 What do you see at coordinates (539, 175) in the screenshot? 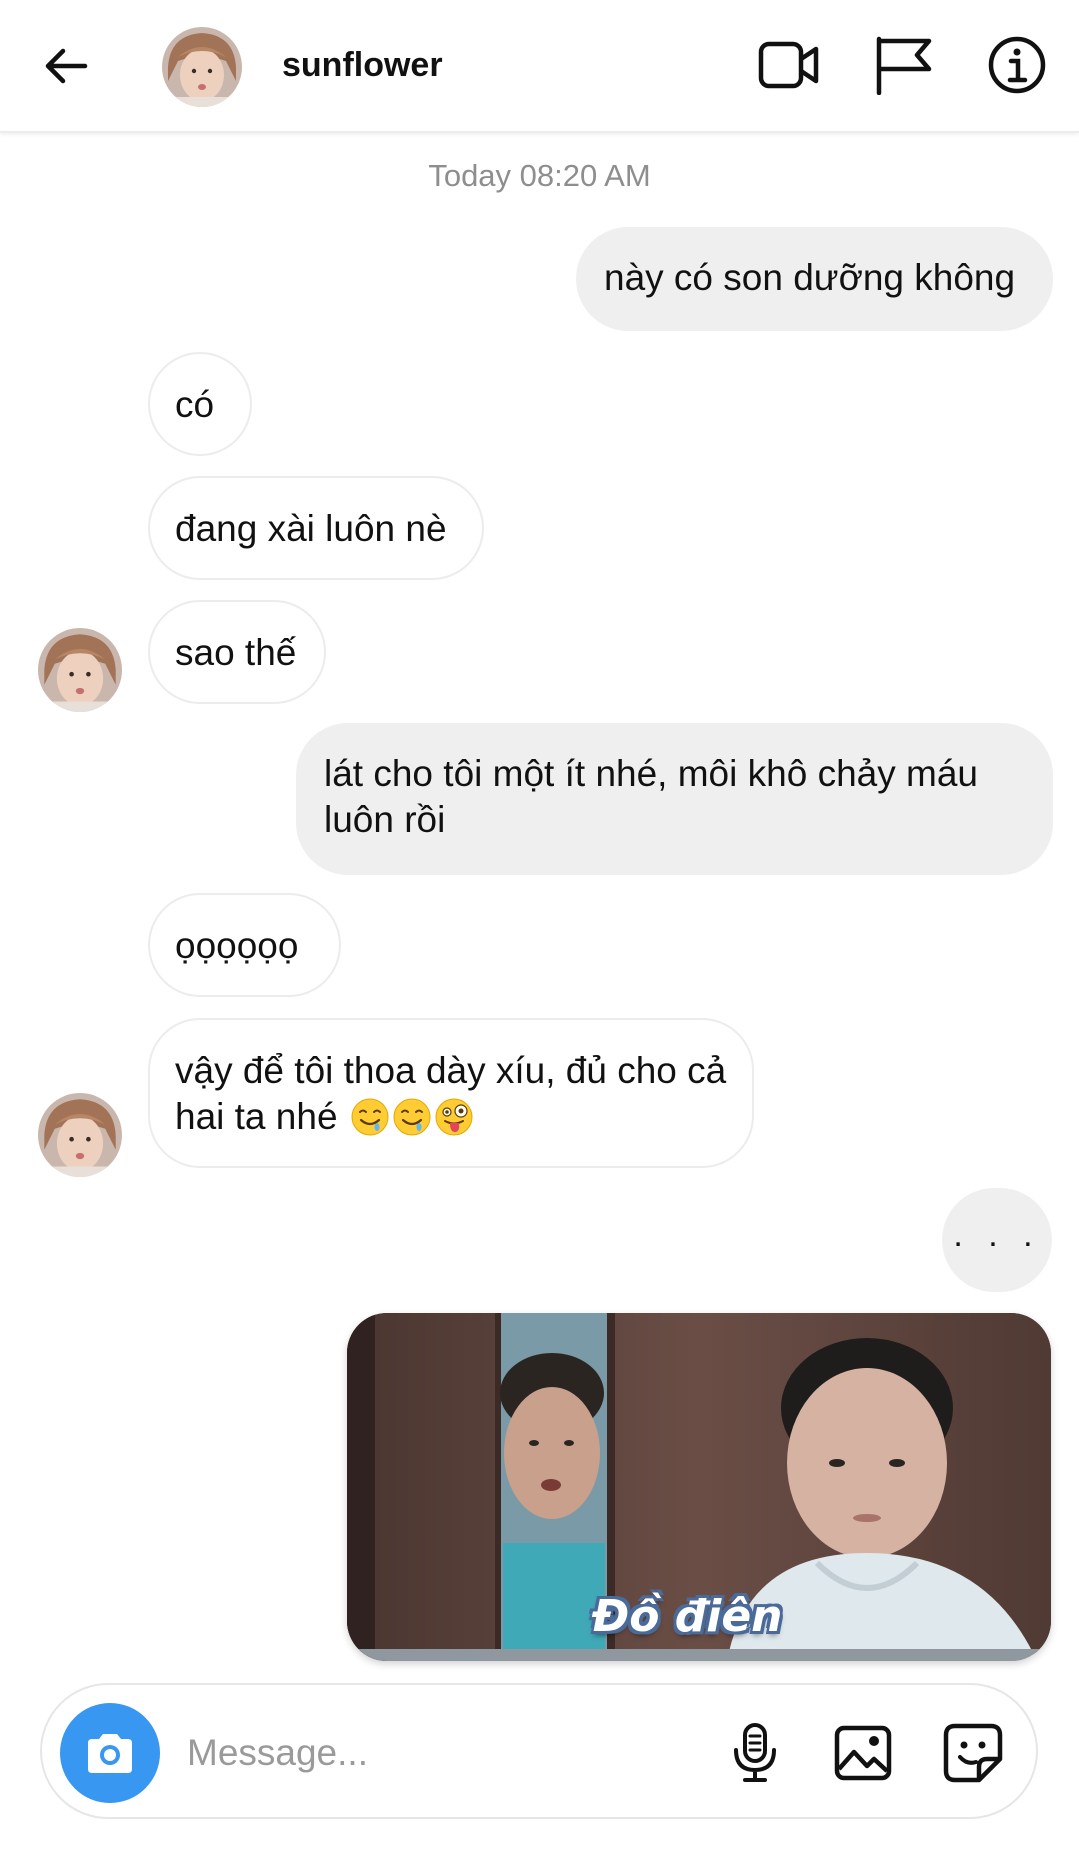
I see `conversation-timestamp: Today 08:20 AM` at bounding box center [539, 175].